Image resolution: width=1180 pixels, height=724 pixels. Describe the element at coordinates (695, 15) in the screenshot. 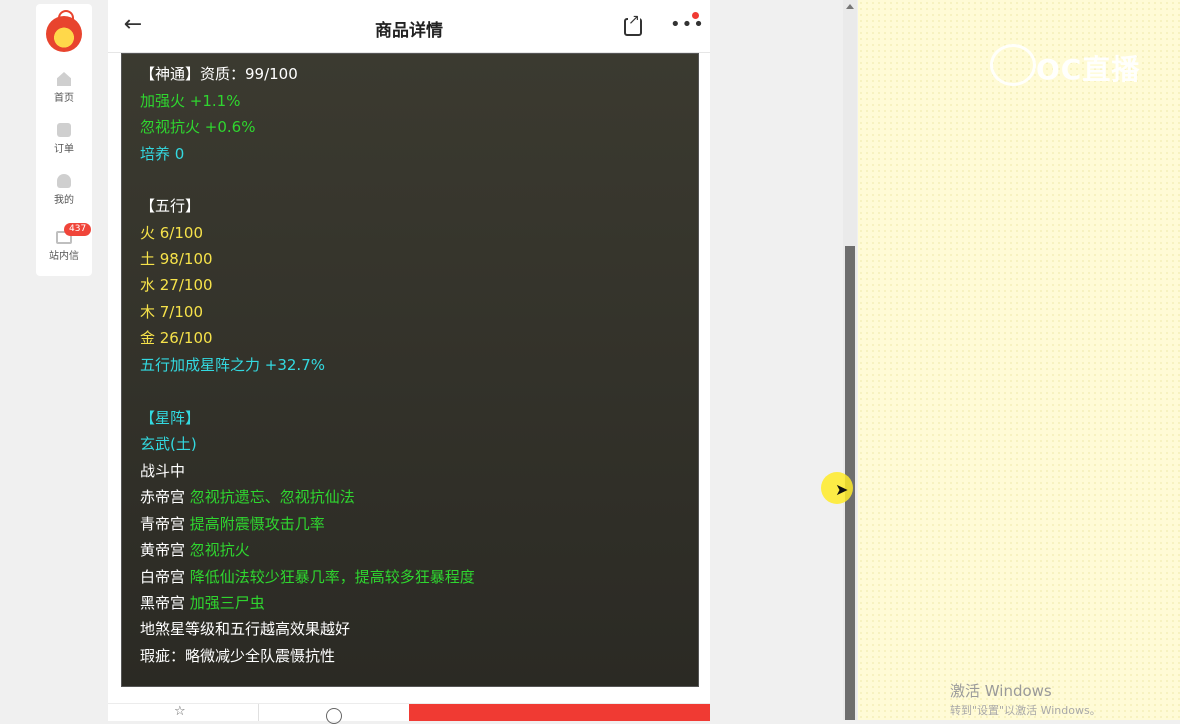

I see `notification-dot` at that location.